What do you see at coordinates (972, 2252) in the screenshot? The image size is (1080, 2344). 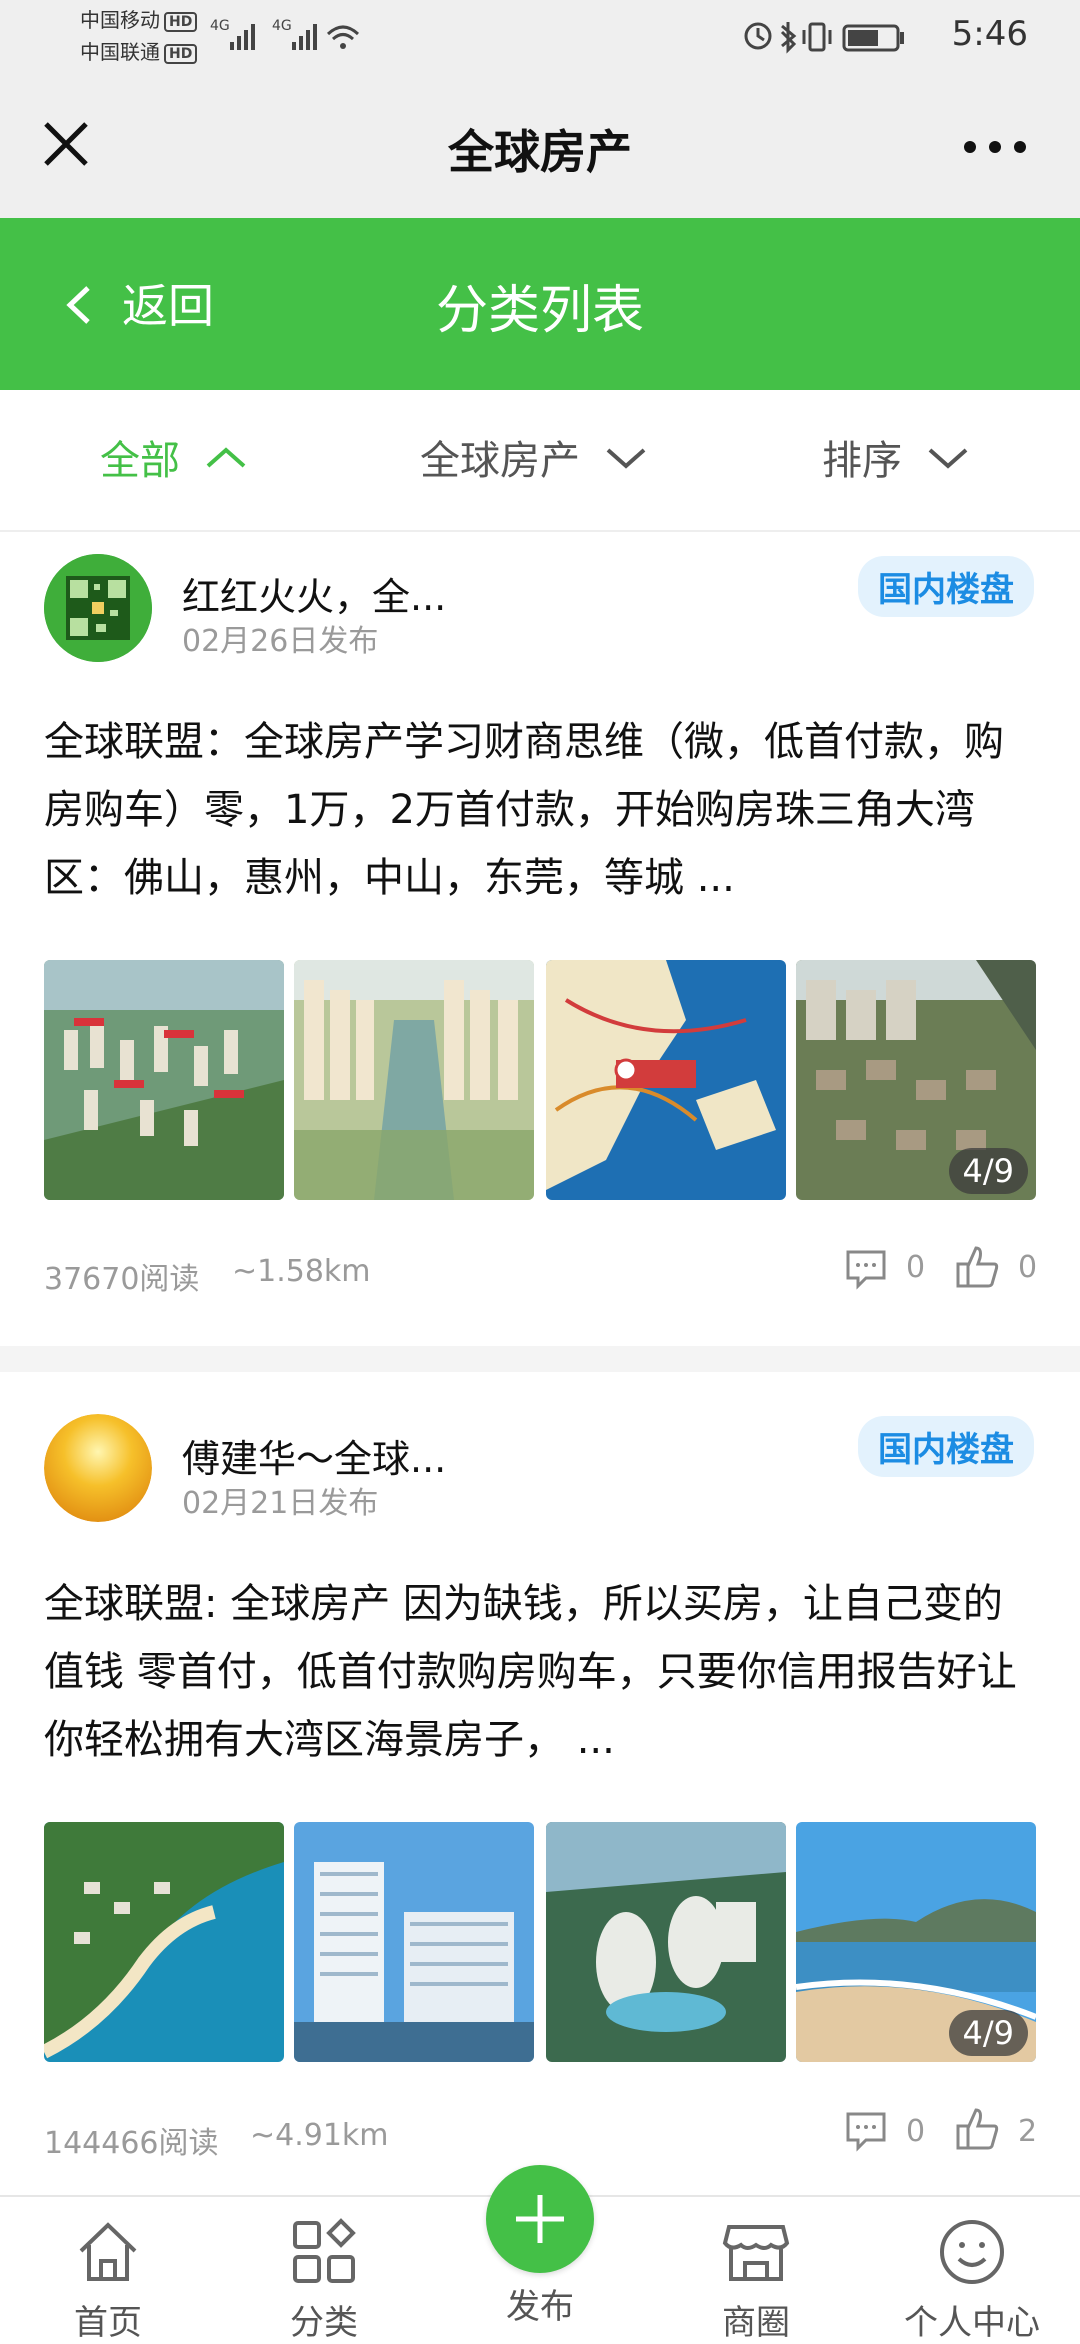 I see `profile-icon` at bounding box center [972, 2252].